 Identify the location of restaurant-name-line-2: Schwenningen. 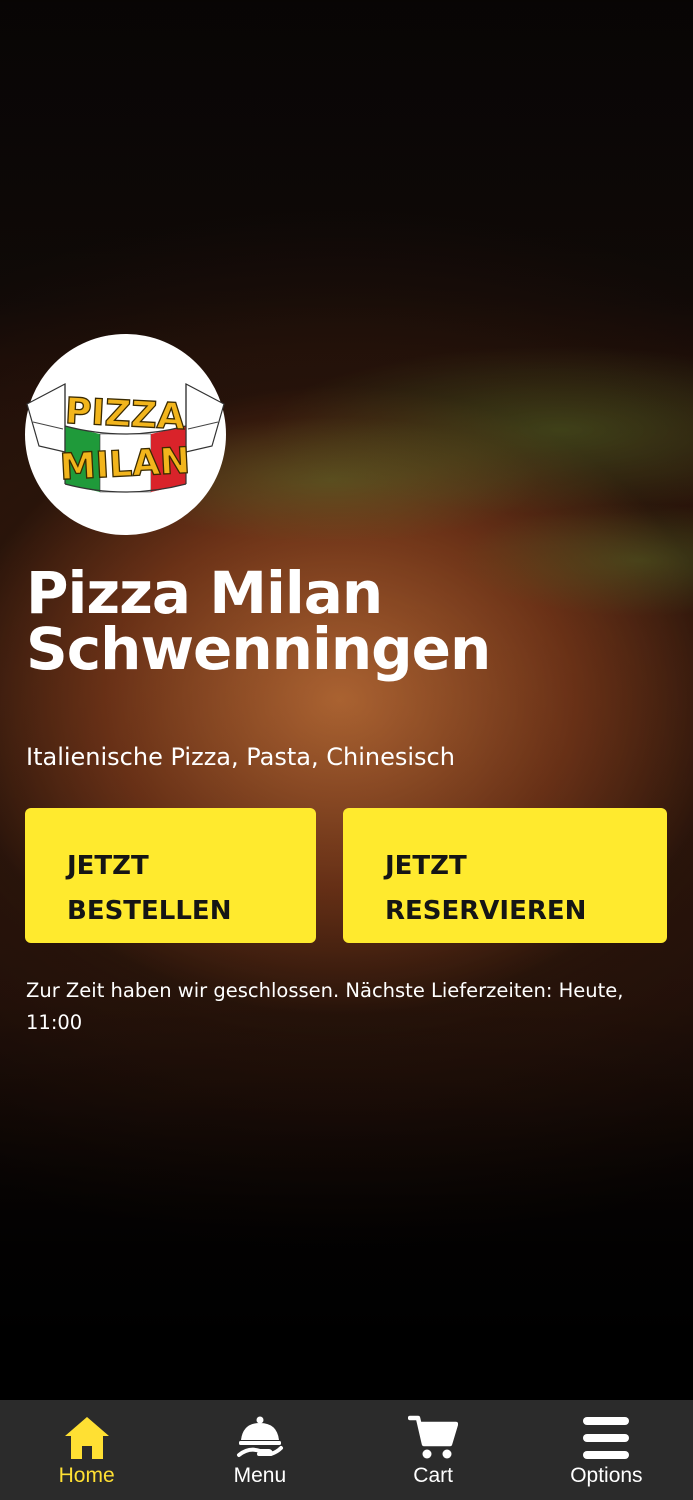
(258, 649).